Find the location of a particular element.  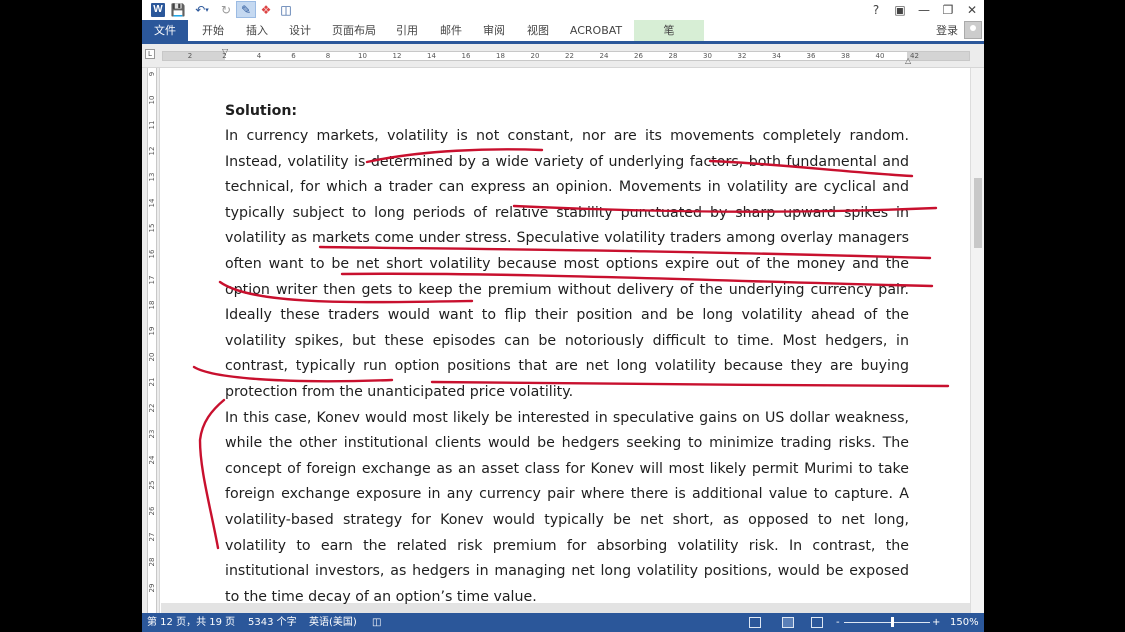

ruler-strip: 2 2 4 6 8 10 12 14 16 18 20 22 24 26 28 30 32 34 36 38 40 42 is located at coordinates (566, 56).